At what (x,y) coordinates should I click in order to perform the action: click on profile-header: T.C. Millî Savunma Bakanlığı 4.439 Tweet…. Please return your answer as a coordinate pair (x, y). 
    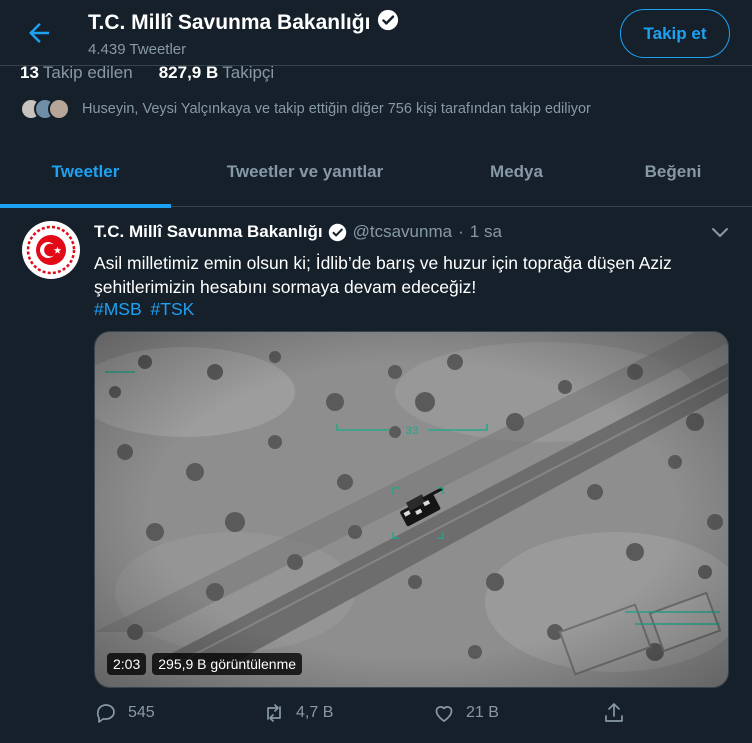
    Looking at the image, I should click on (376, 33).